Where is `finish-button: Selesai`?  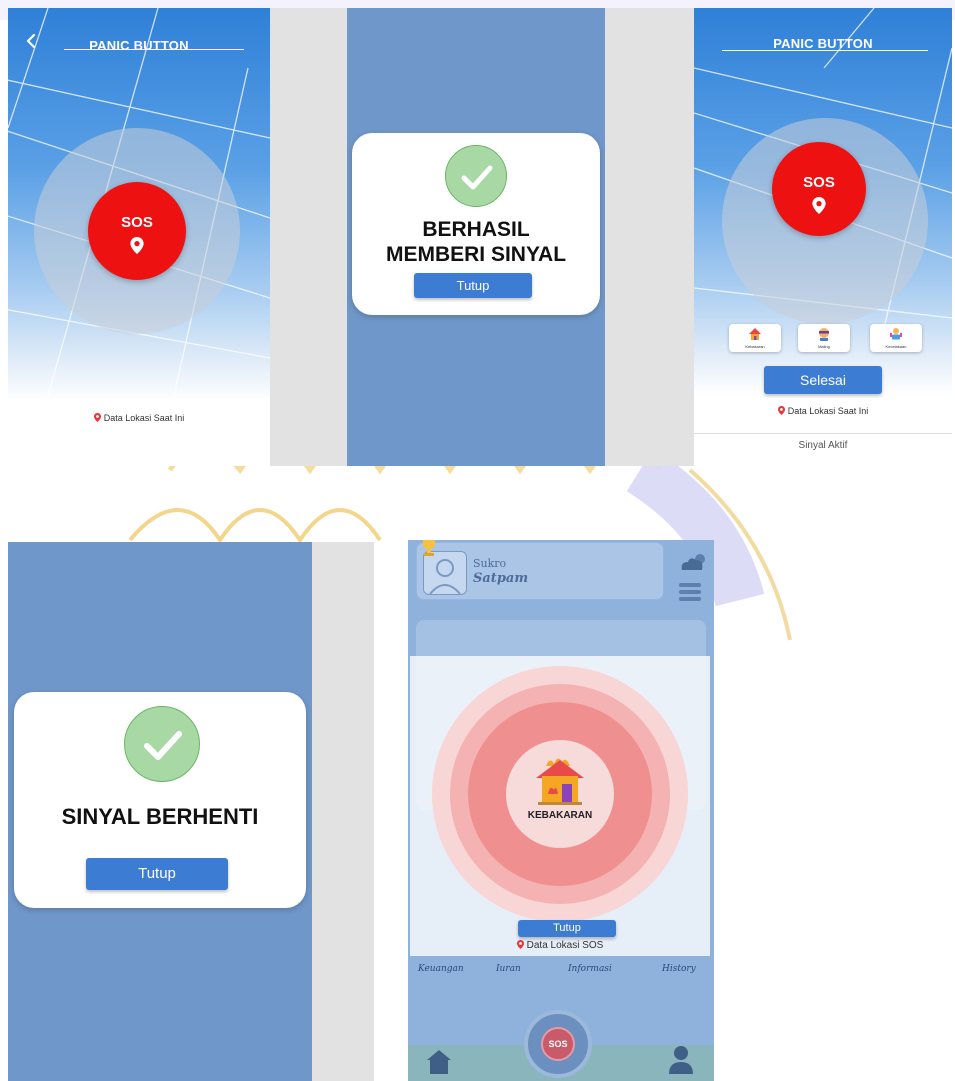 finish-button: Selesai is located at coordinates (823, 380).